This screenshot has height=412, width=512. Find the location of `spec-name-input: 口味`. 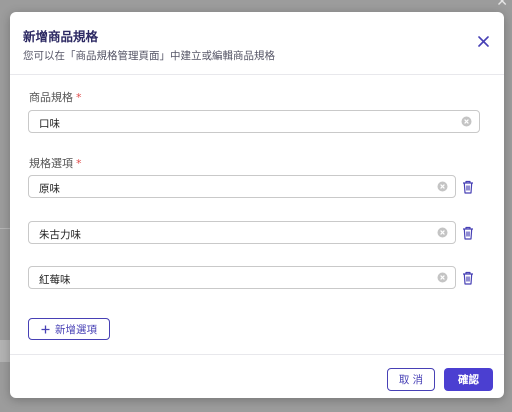

spec-name-input: 口味 is located at coordinates (254, 121).